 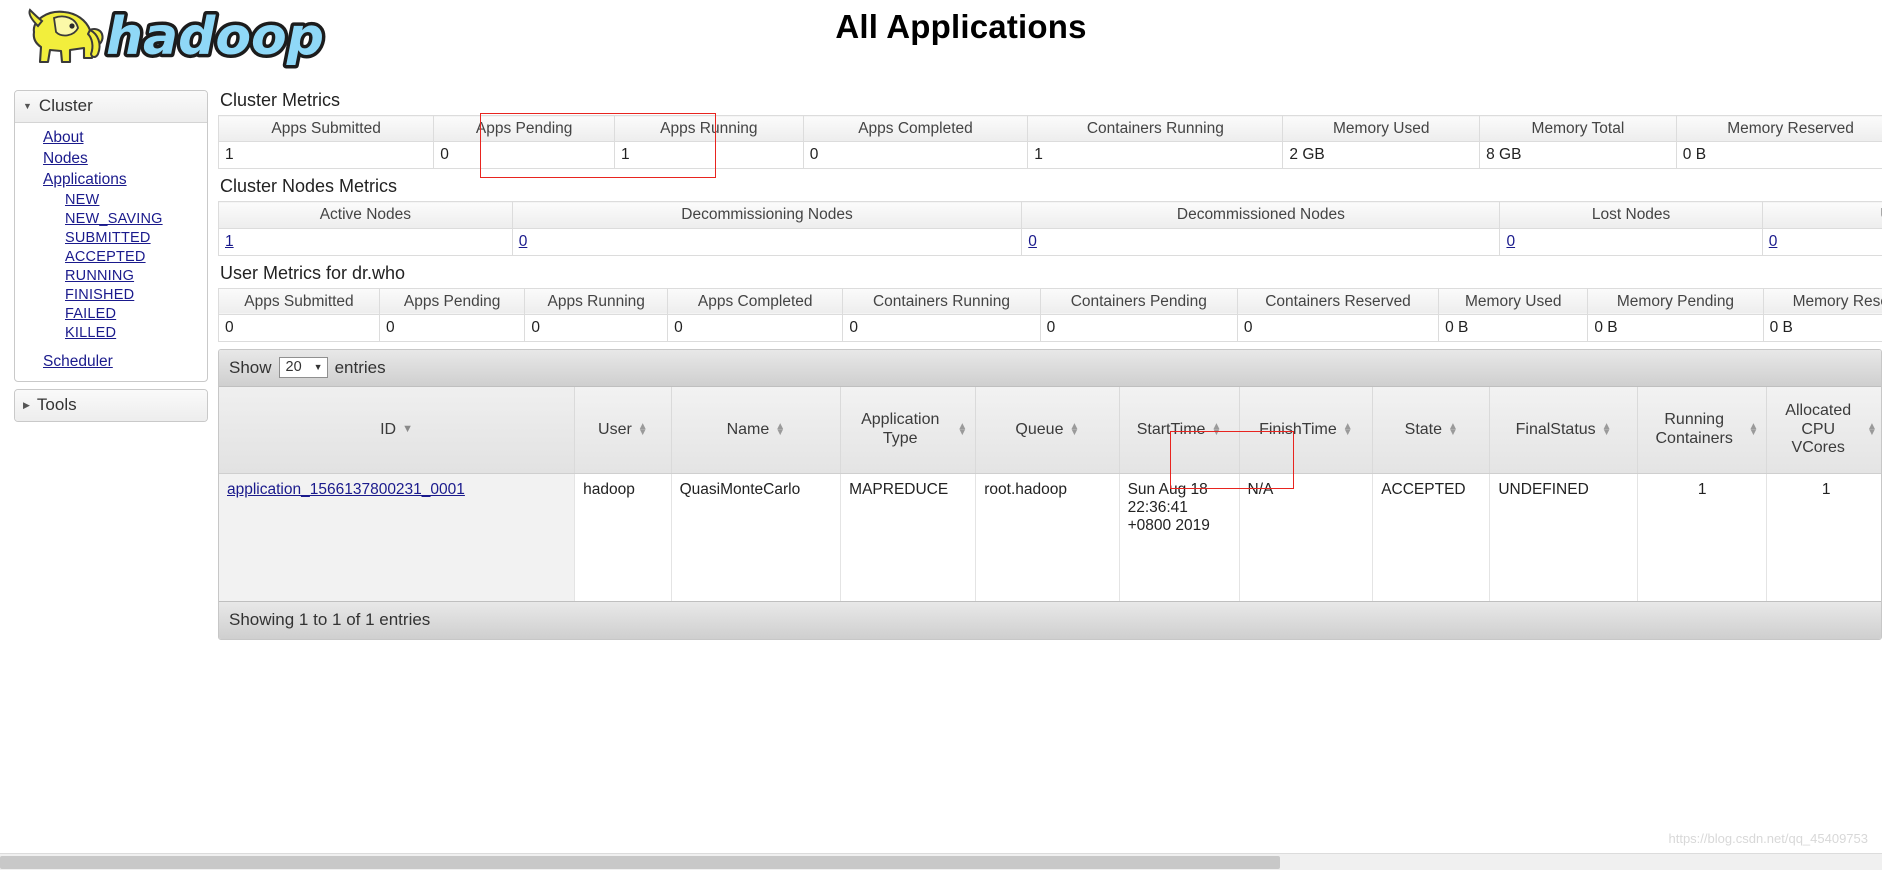 What do you see at coordinates (293, 367) in the screenshot?
I see `page-size-value: 20` at bounding box center [293, 367].